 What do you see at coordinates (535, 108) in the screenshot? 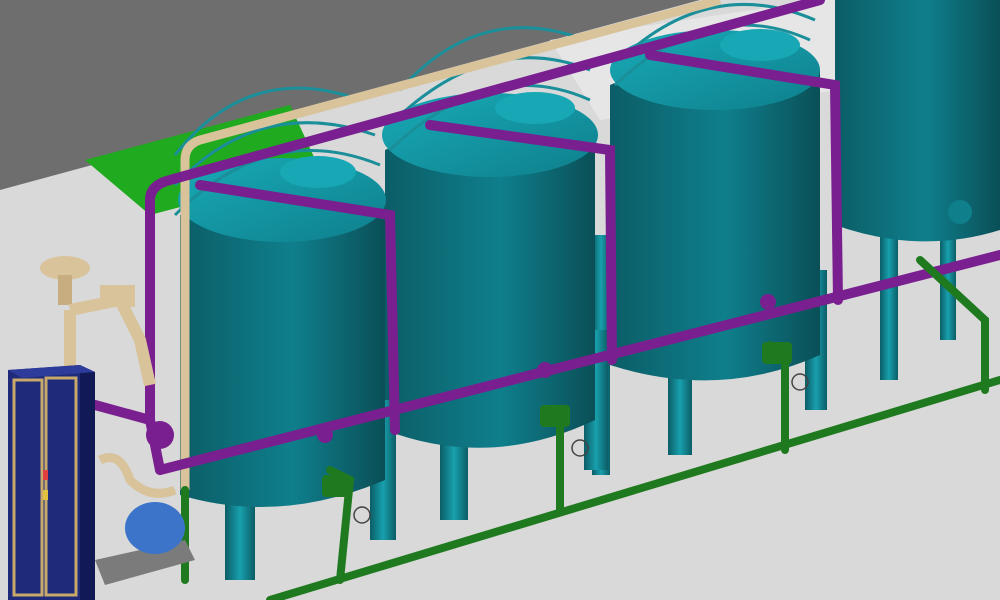
I see `tank-2-manhole` at bounding box center [535, 108].